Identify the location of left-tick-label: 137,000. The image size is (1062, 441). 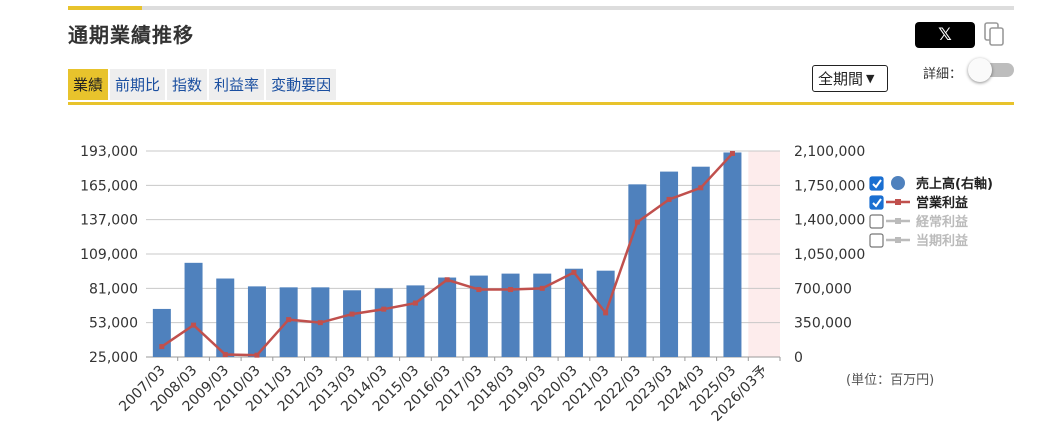
(109, 221).